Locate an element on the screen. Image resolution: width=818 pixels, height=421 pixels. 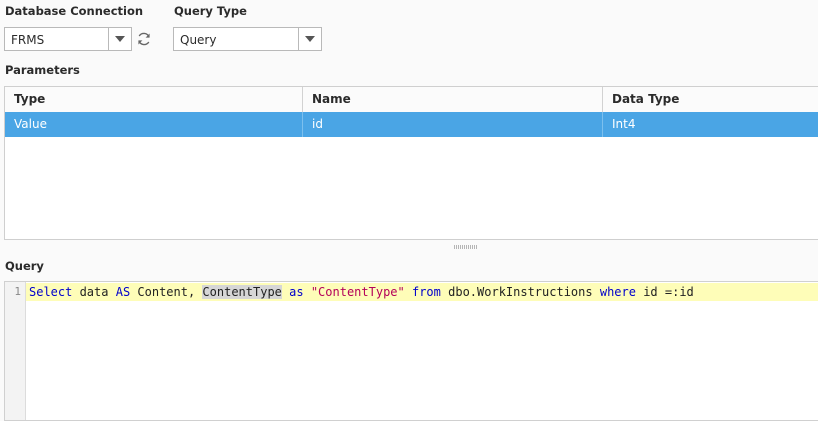
cell-data-type: Int4 is located at coordinates (710, 124).